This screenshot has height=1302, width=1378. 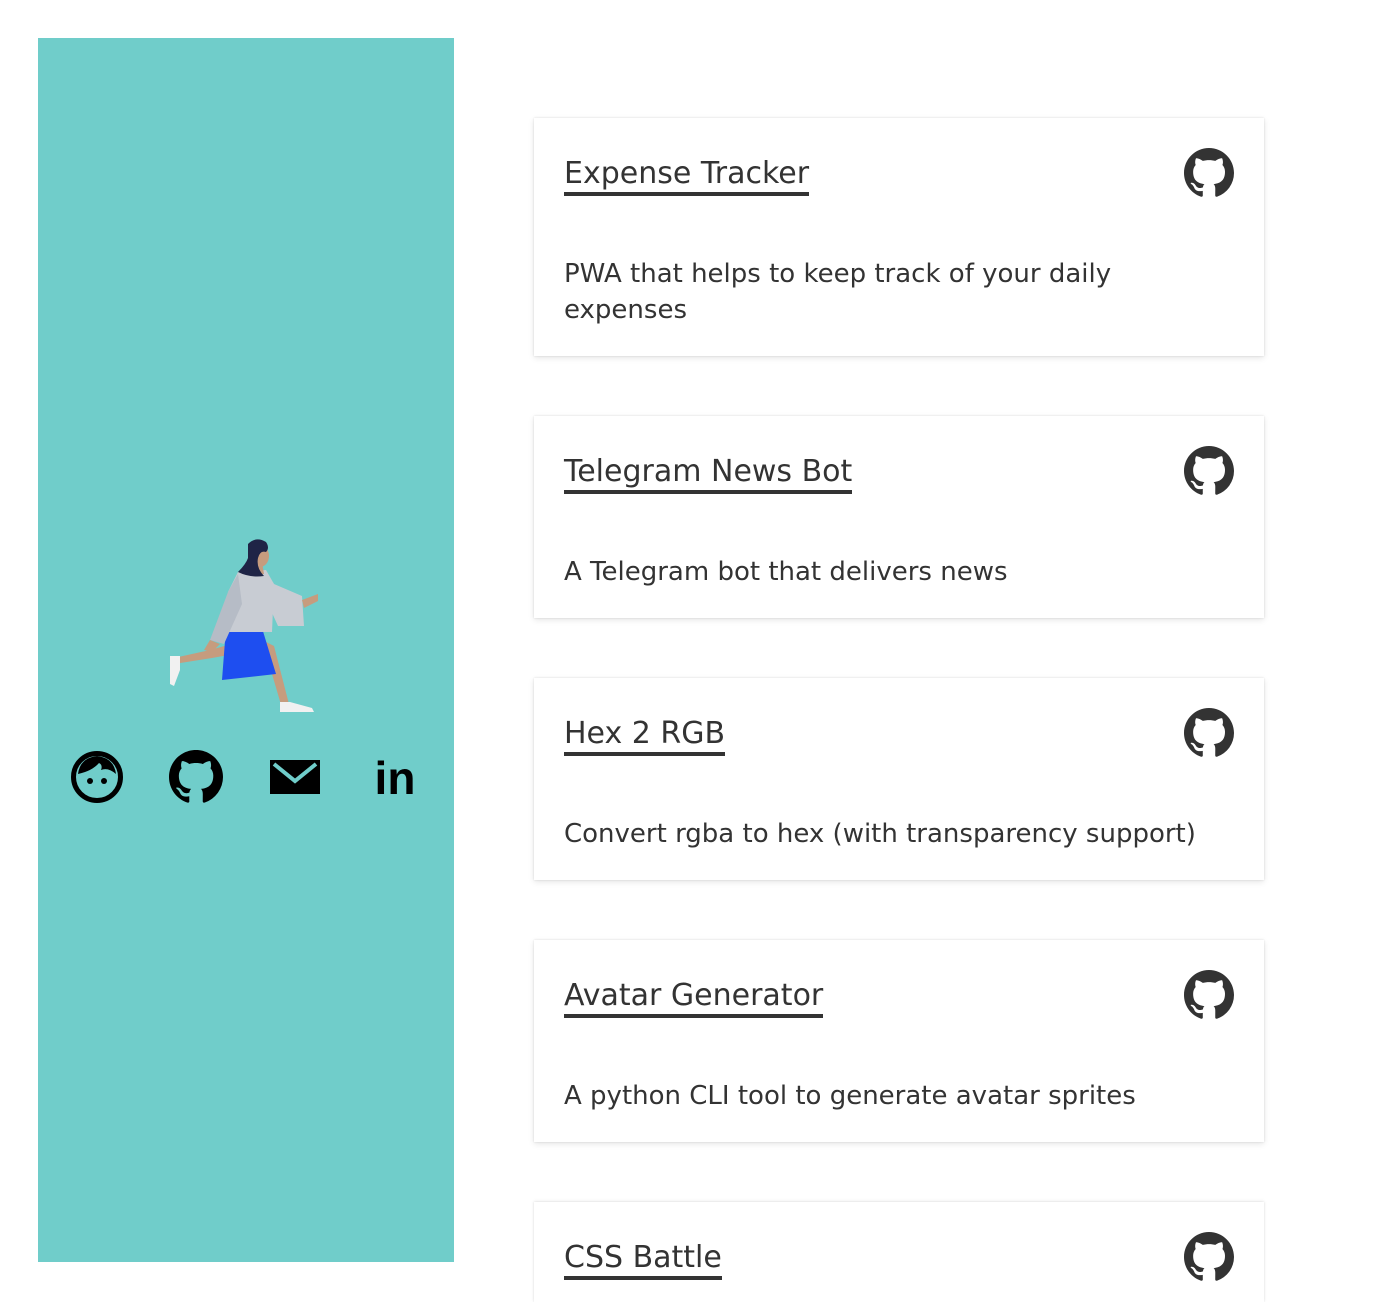 What do you see at coordinates (643, 1260) in the screenshot?
I see `project-title-link: CSS Battle` at bounding box center [643, 1260].